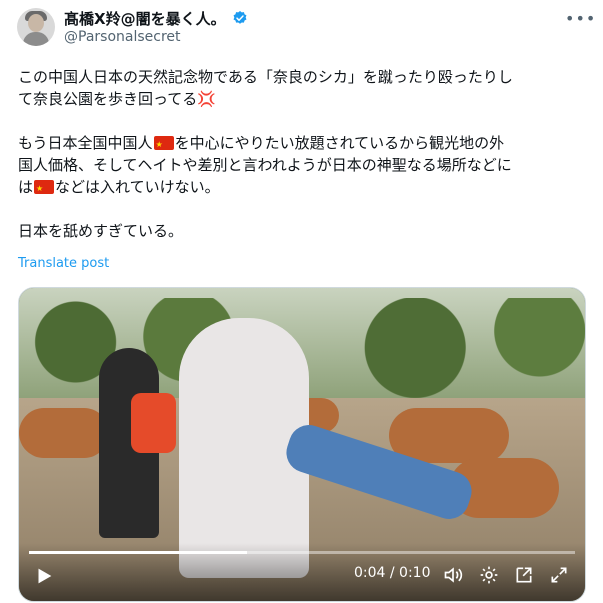  What do you see at coordinates (36, 27) in the screenshot?
I see `avatar` at bounding box center [36, 27].